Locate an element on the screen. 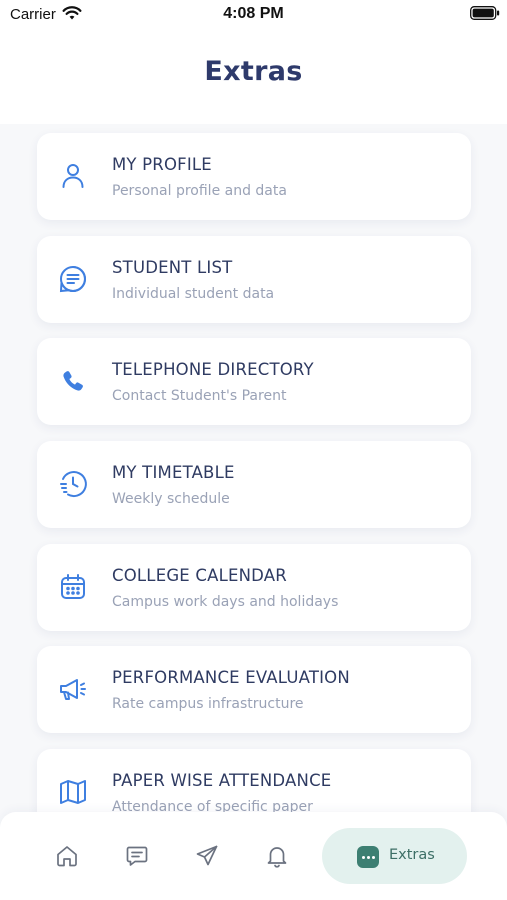 The height and width of the screenshot is (900, 507). home-icon is located at coordinates (67, 856).